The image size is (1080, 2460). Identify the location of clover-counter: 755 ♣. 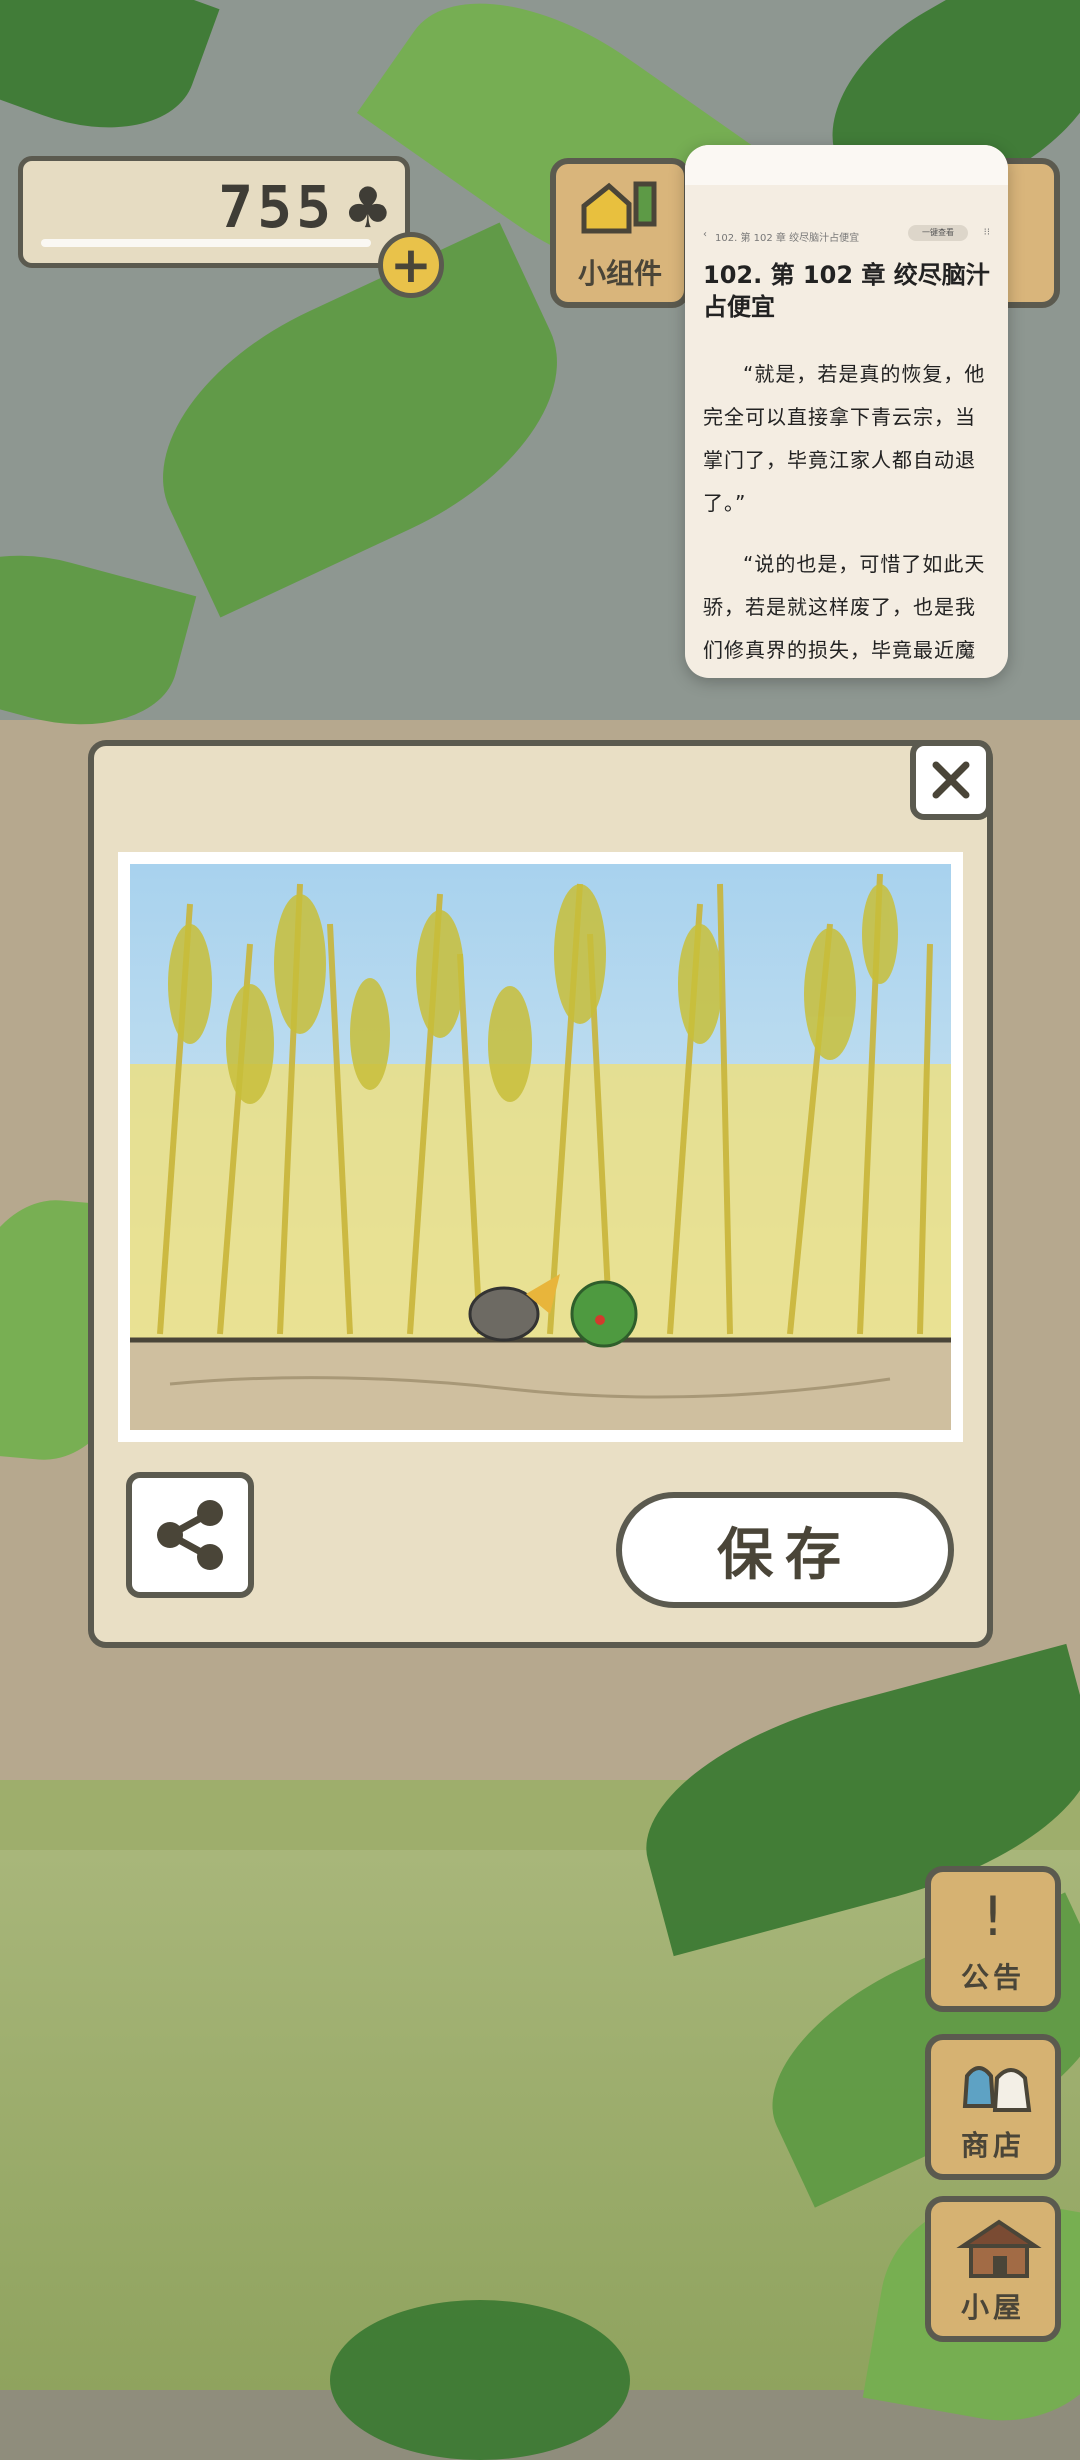
(214, 212).